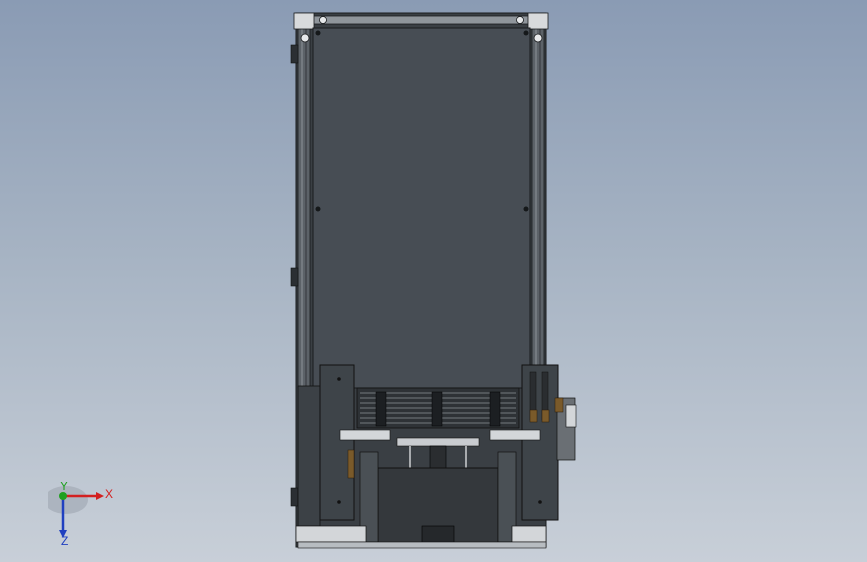  I want to click on x-axis-label: X, so click(109, 494).